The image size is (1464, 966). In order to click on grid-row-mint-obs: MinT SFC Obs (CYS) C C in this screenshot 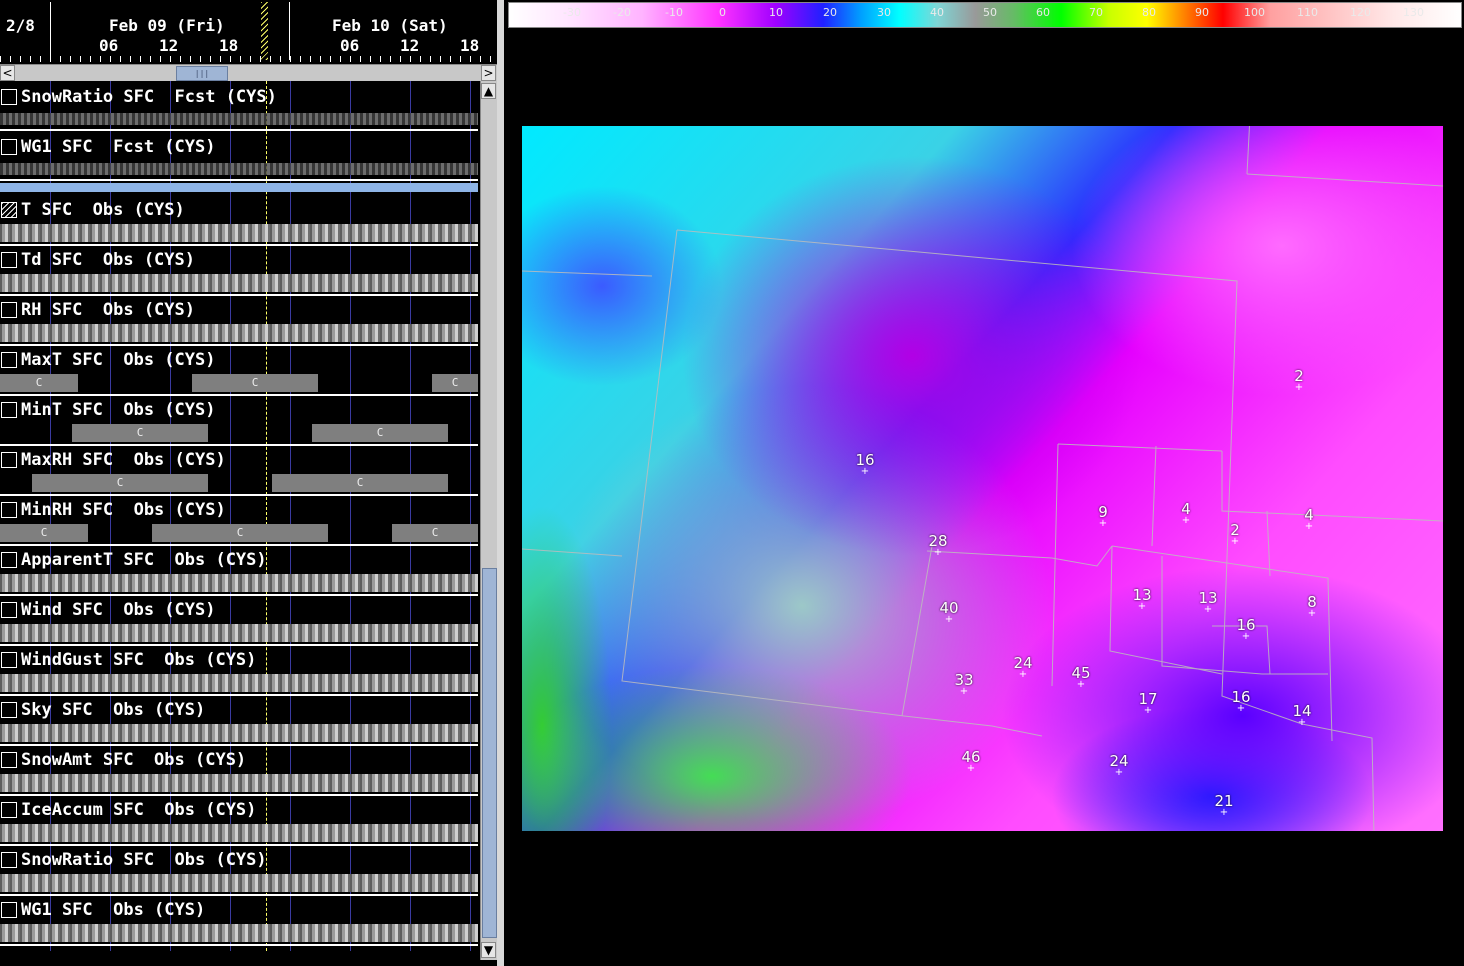, I will do `click(239, 420)`.